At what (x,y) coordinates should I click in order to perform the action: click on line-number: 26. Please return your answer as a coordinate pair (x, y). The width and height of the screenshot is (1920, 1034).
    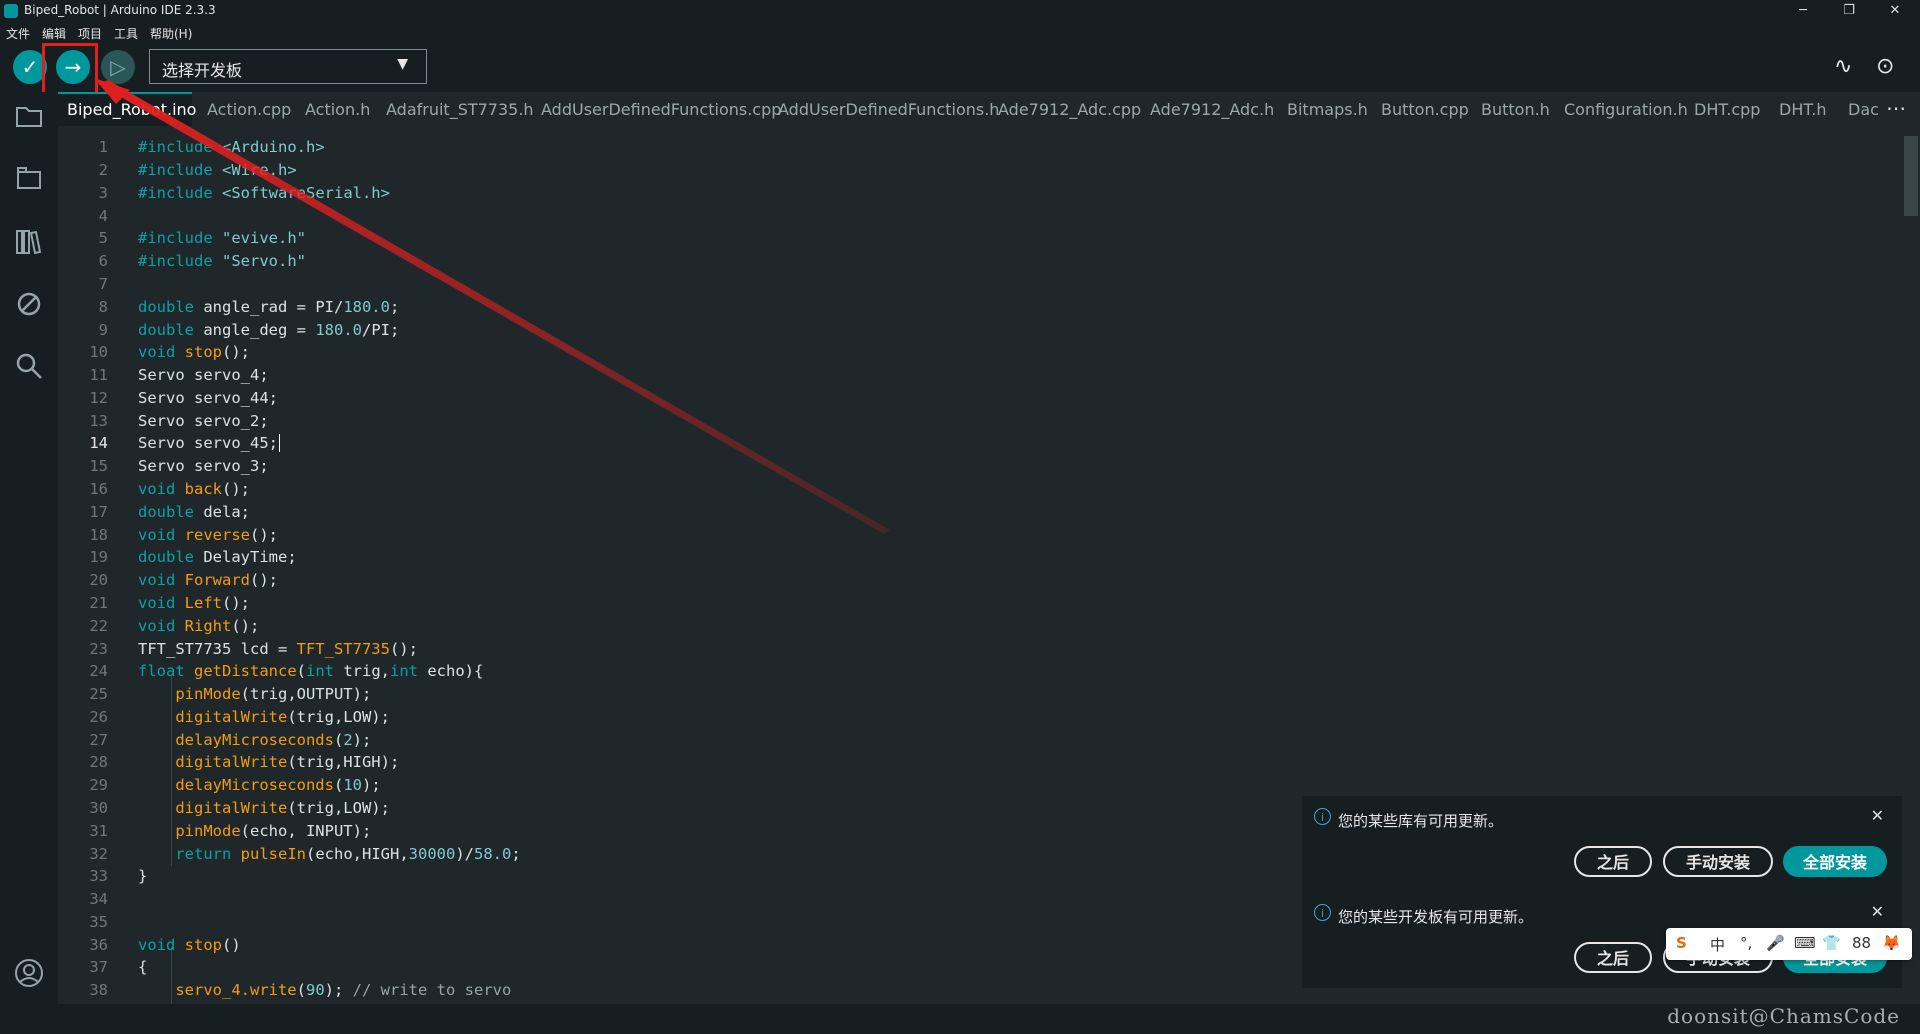
    Looking at the image, I should click on (98, 717).